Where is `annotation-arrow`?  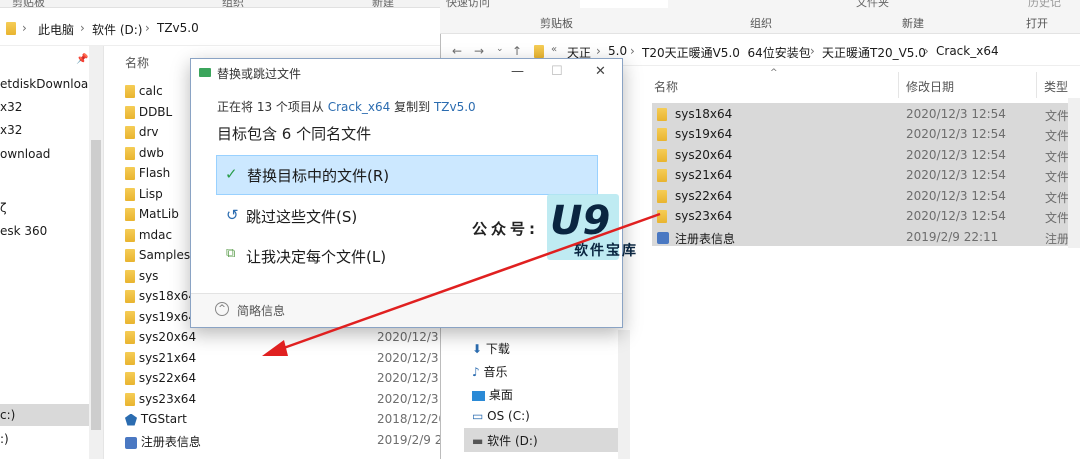 annotation-arrow is located at coordinates (461, 284).